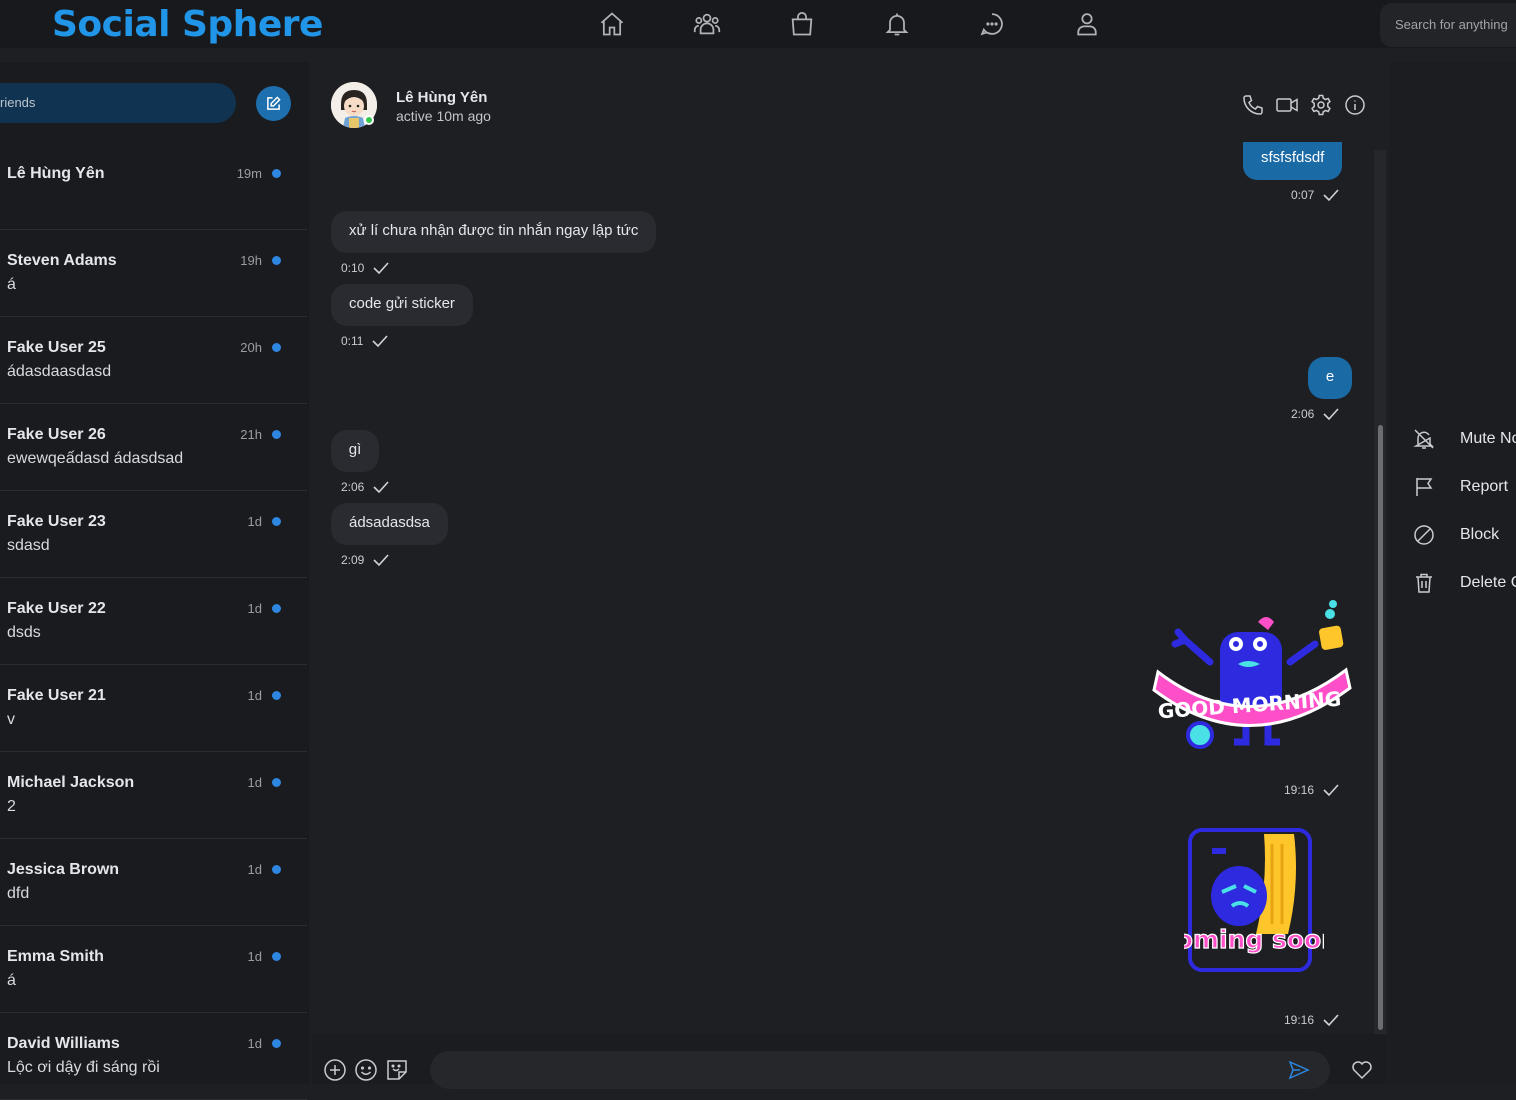  I want to click on contact-name: Lê Hùng Yên, so click(441, 97).